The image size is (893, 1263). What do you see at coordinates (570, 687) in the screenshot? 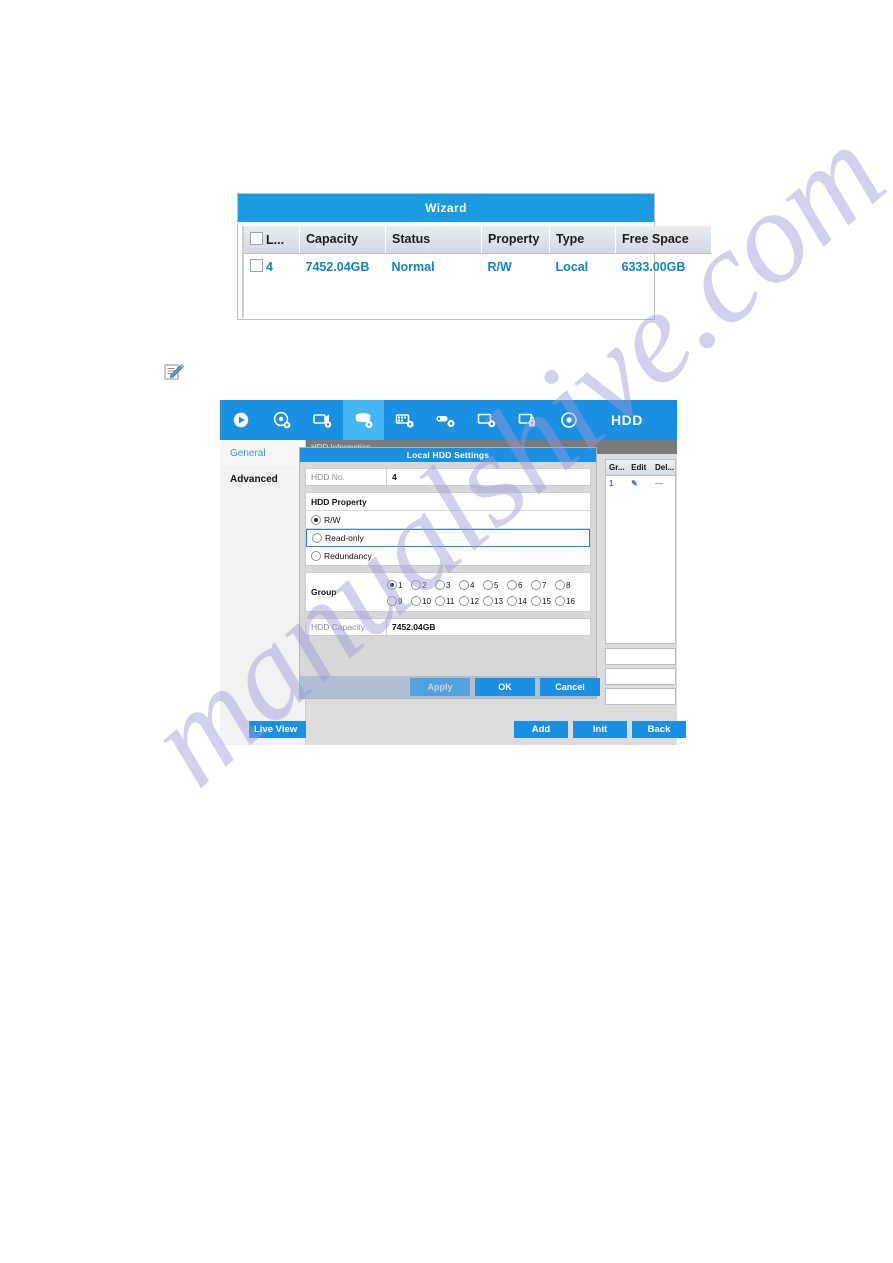
I see `cancel-button: Cancel` at bounding box center [570, 687].